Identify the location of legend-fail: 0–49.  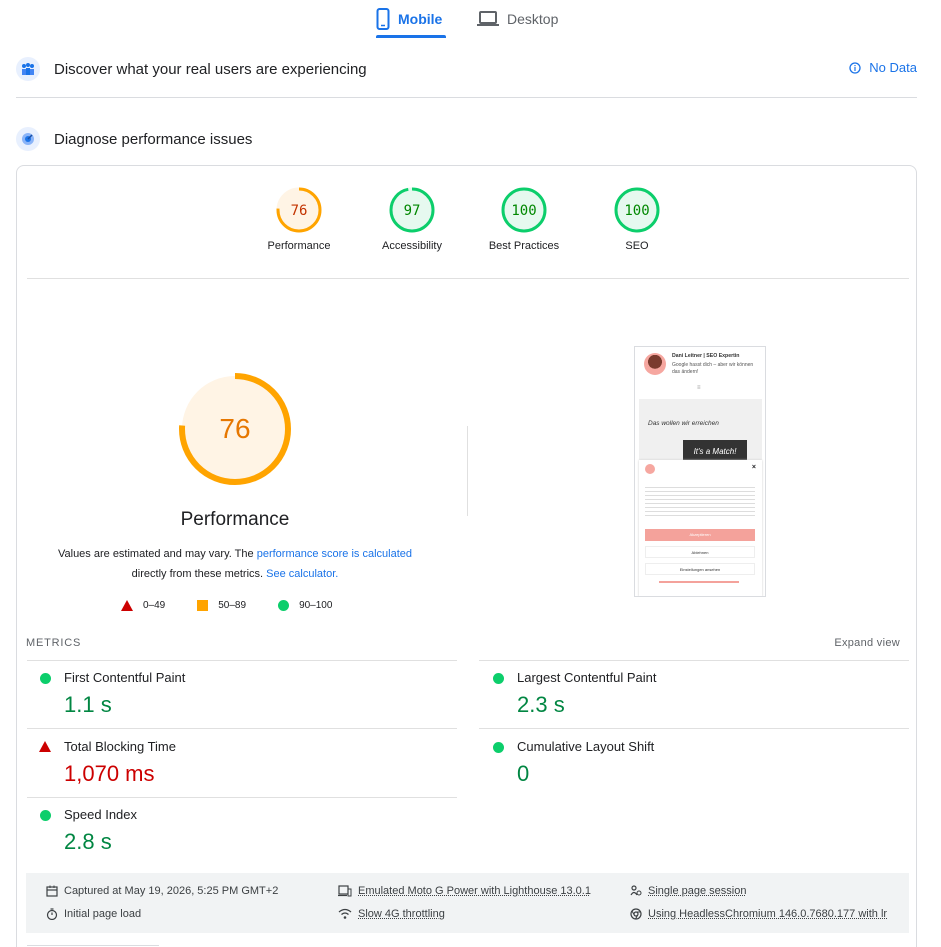
(143, 605).